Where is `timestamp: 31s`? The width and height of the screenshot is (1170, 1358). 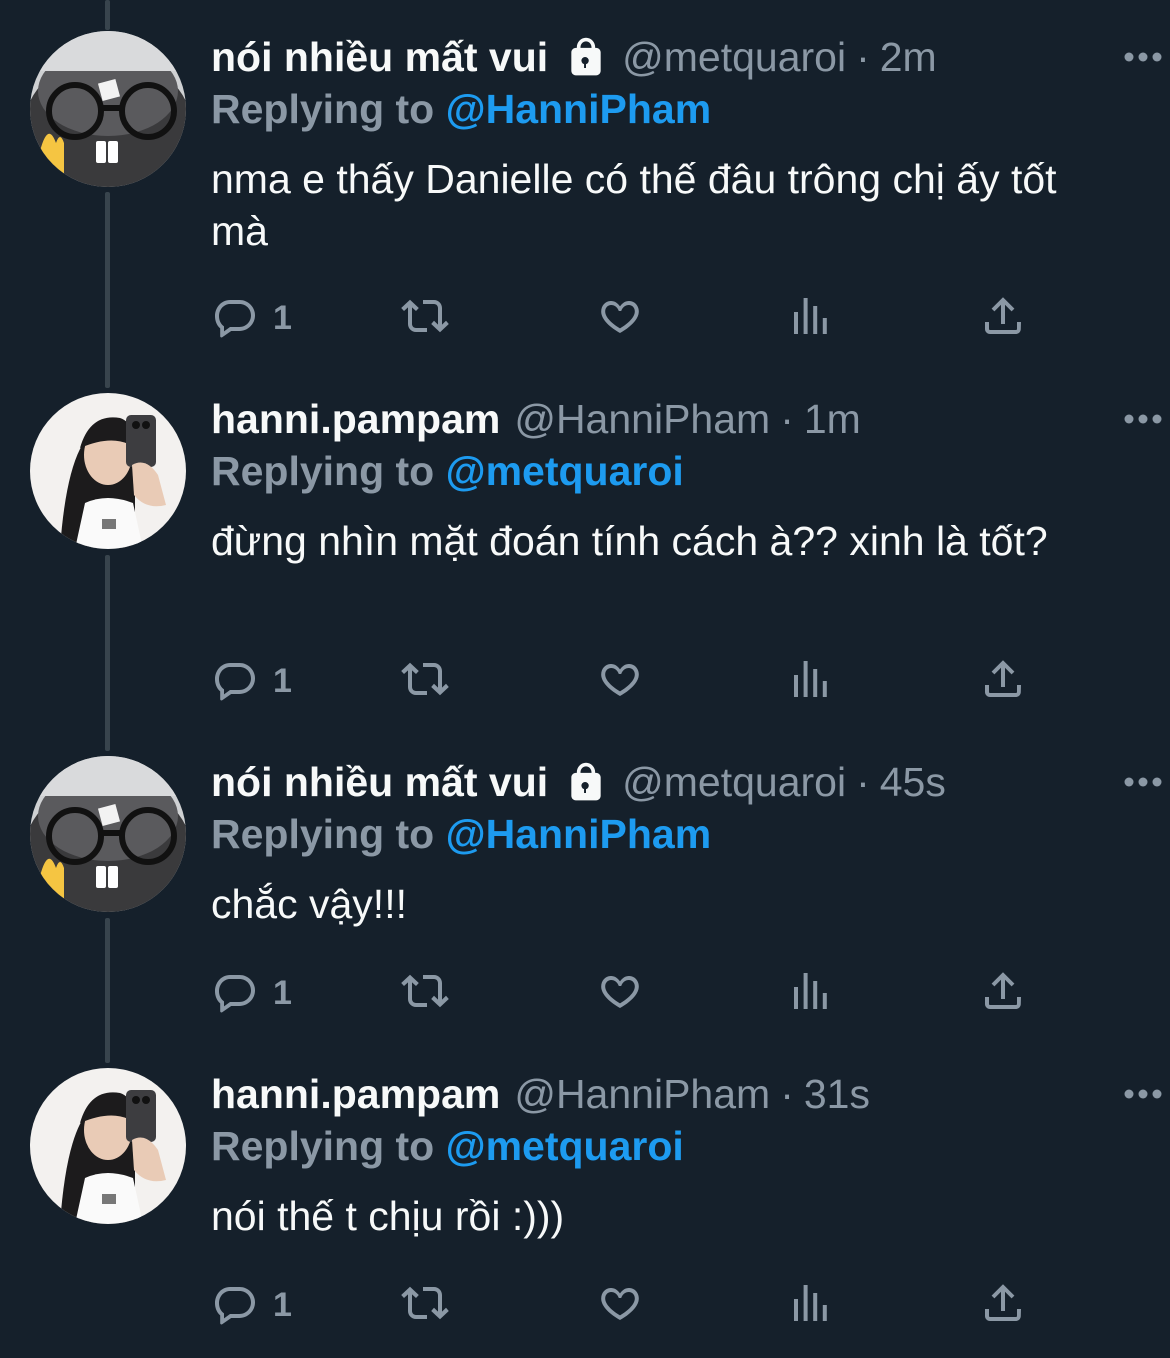 timestamp: 31s is located at coordinates (837, 1094).